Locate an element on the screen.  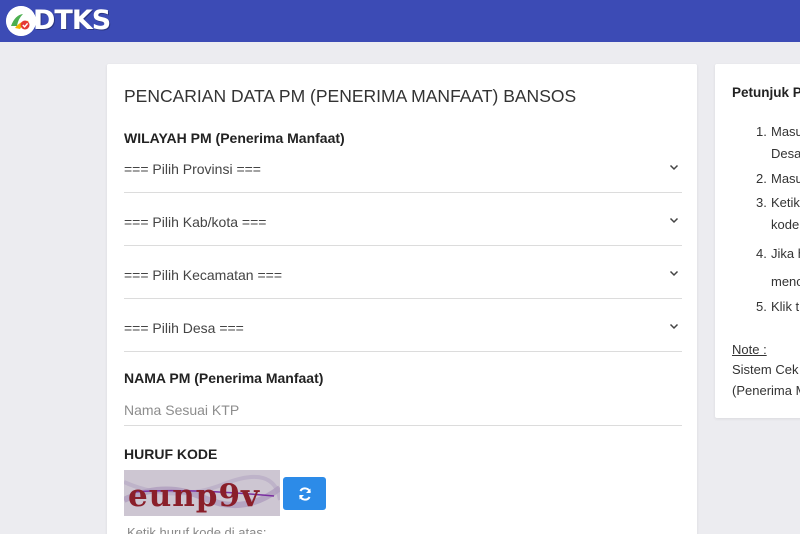
refresh-captcha-button is located at coordinates (304, 493).